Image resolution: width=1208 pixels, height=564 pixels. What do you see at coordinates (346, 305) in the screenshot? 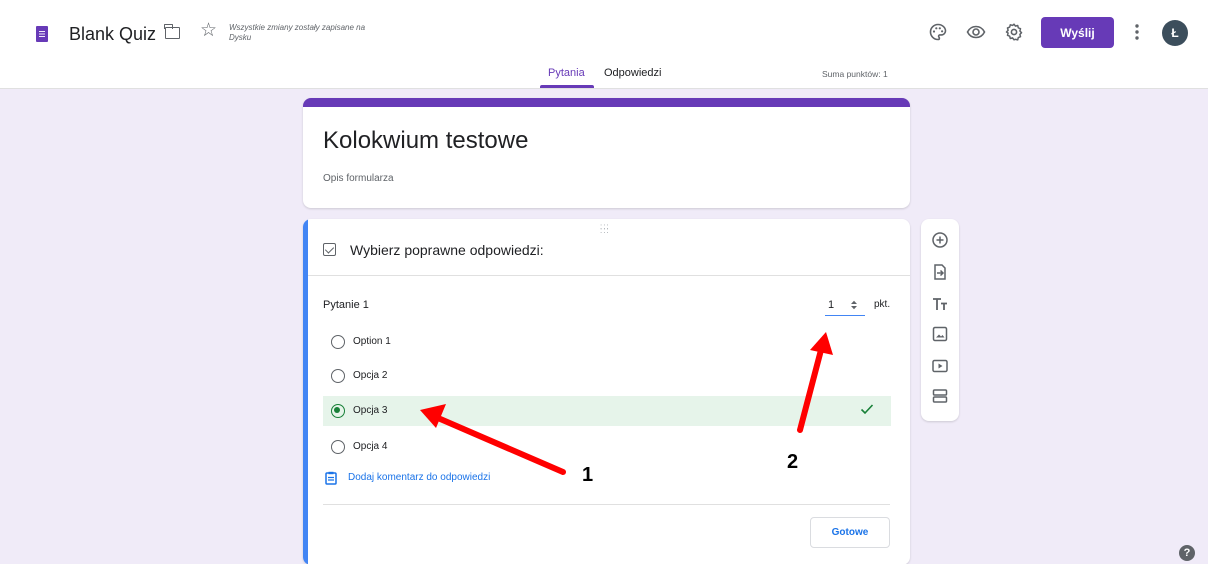
I see `question-title: Pytanie 1` at bounding box center [346, 305].